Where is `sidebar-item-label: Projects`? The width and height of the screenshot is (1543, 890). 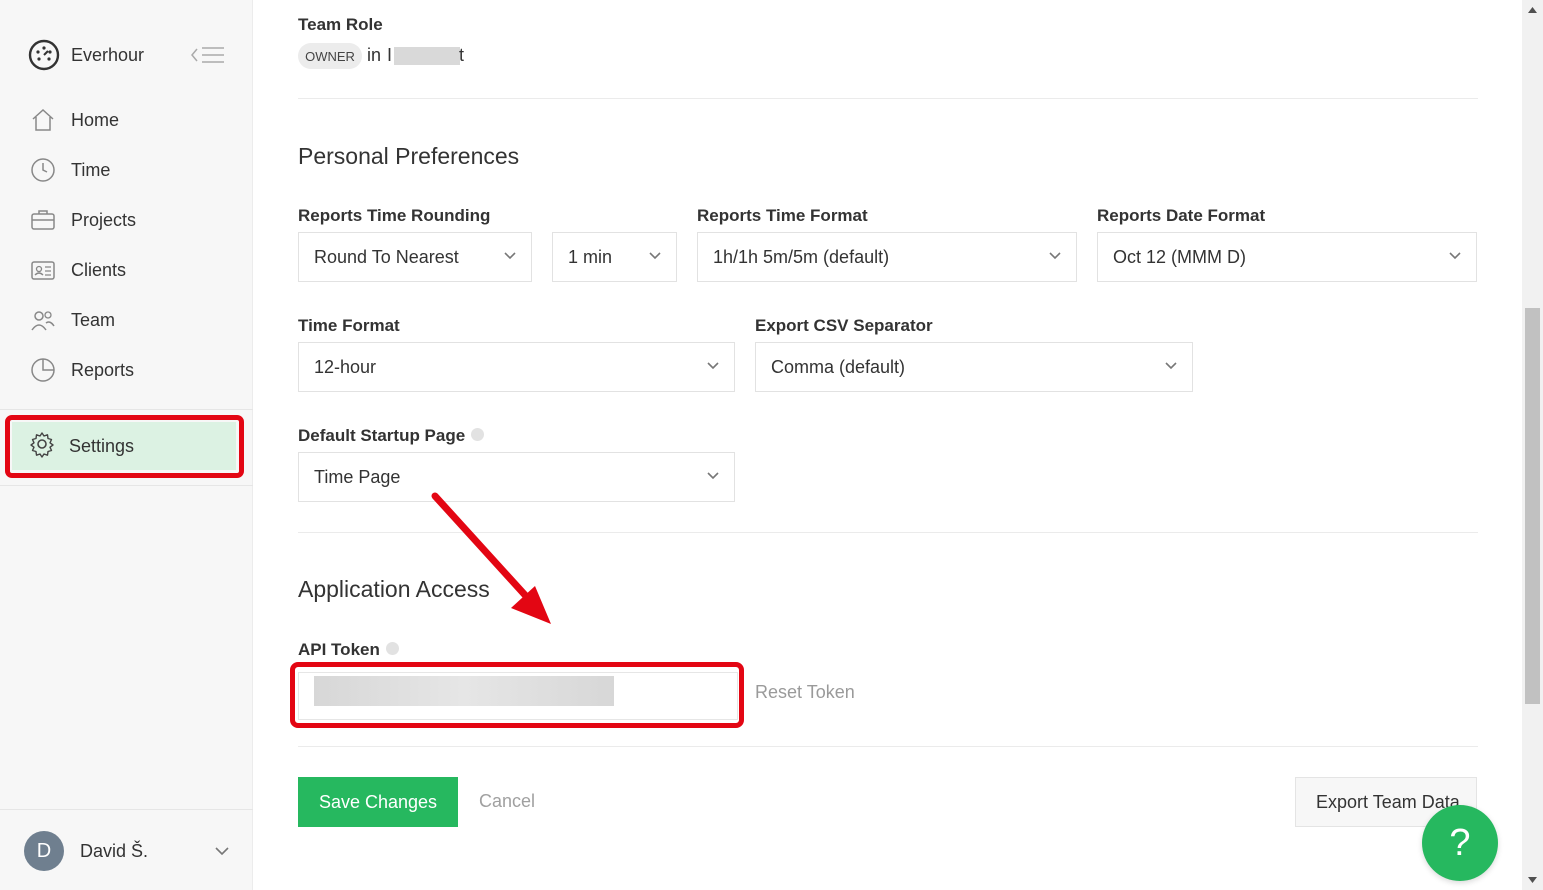
sidebar-item-label: Projects is located at coordinates (104, 219).